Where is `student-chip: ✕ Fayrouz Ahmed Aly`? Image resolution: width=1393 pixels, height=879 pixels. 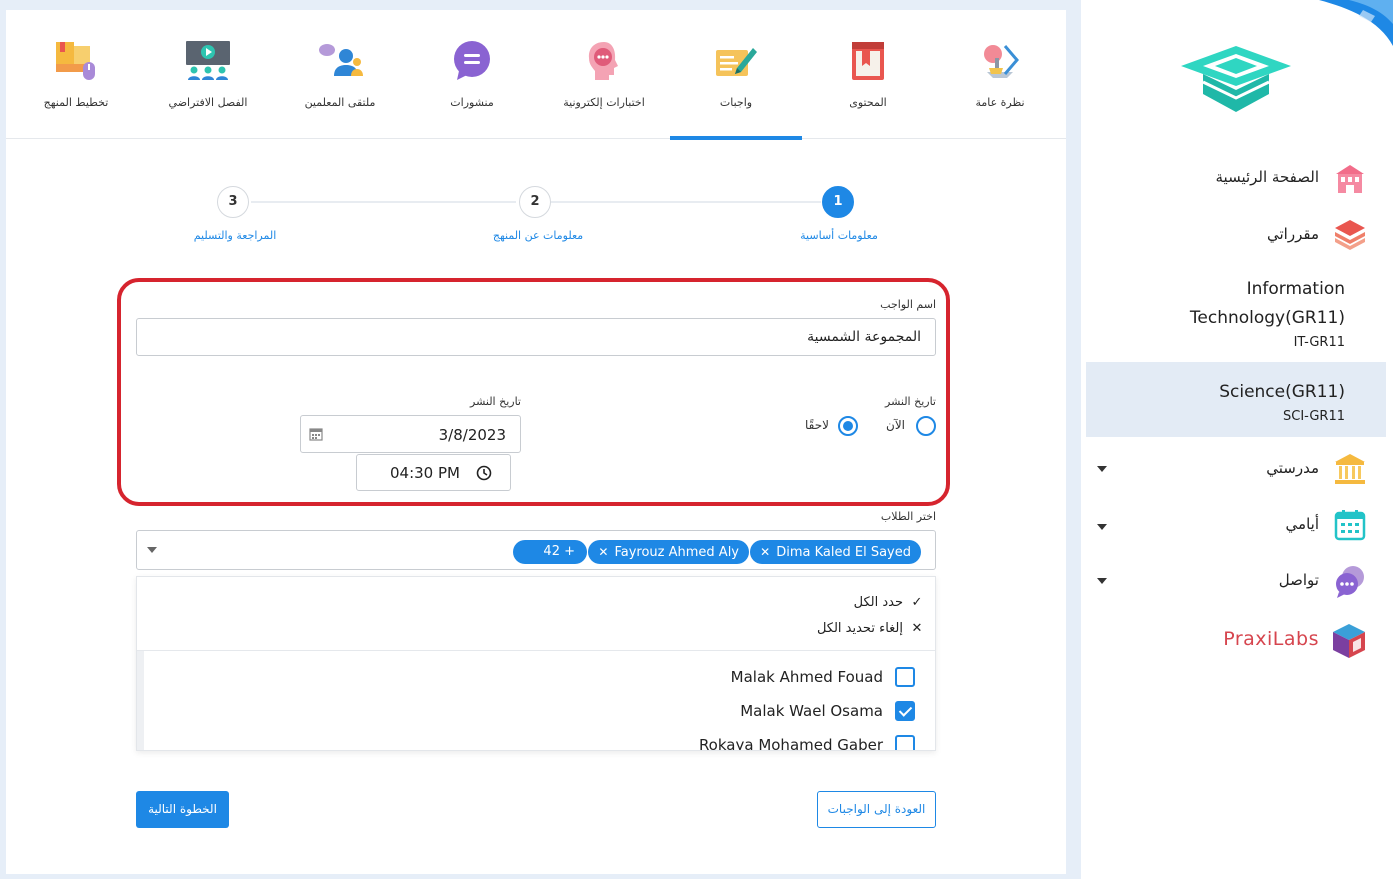
student-chip: ✕ Fayrouz Ahmed Aly is located at coordinates (668, 552).